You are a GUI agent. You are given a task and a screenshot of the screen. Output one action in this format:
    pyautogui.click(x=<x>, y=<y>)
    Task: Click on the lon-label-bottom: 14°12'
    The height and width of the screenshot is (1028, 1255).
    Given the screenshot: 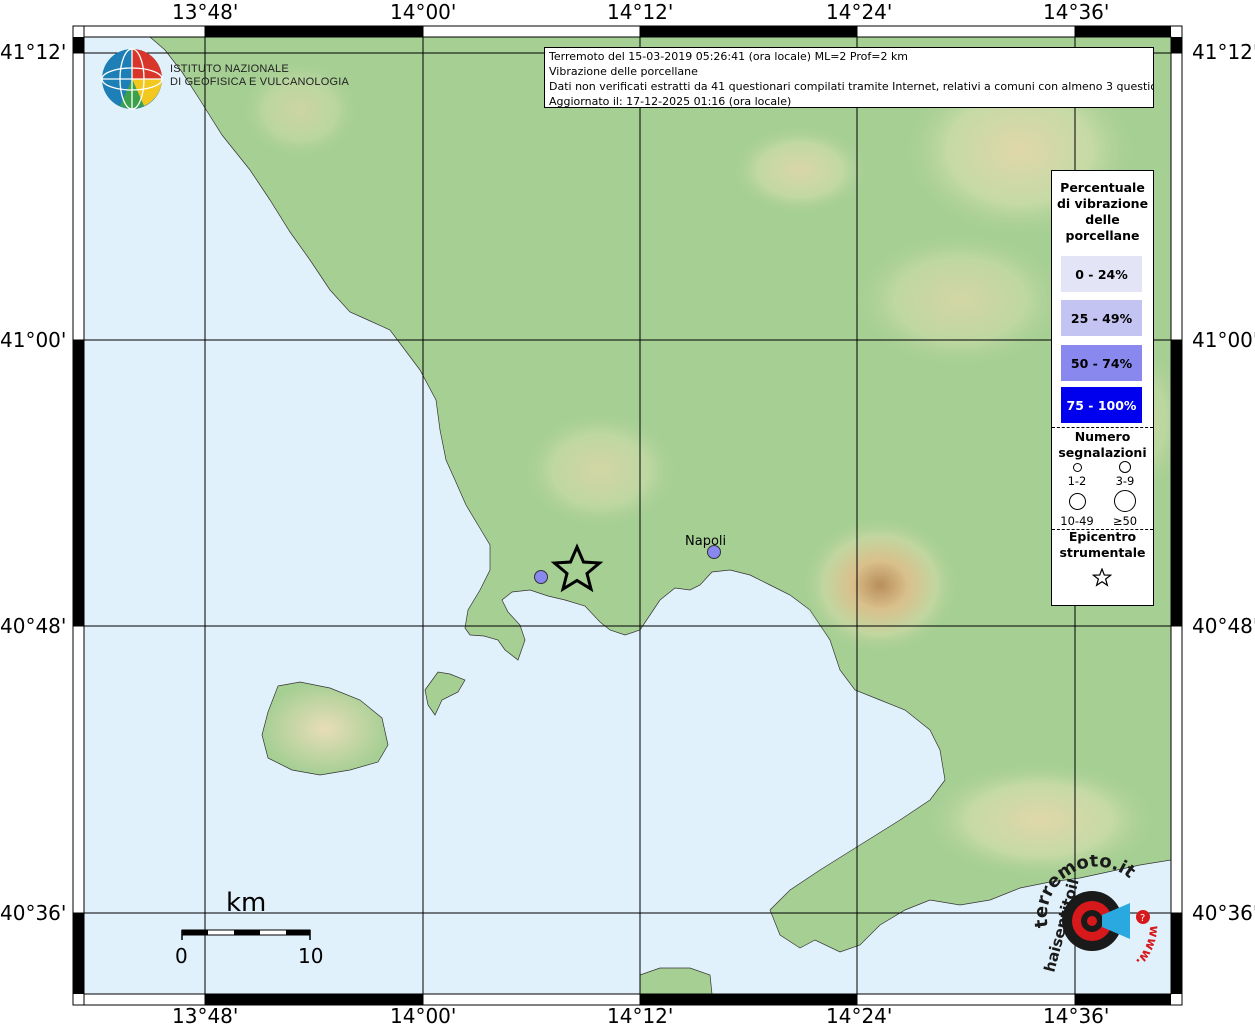 What is the action you would take?
    pyautogui.click(x=640, y=1016)
    